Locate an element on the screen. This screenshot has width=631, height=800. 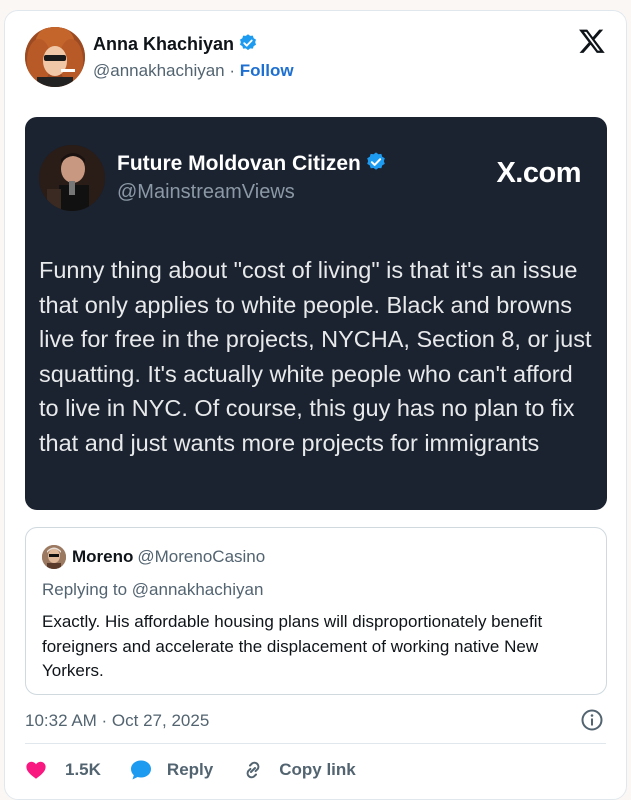
action-bar: 1.5K Reply Copy link is located at coordinates (204, 770).